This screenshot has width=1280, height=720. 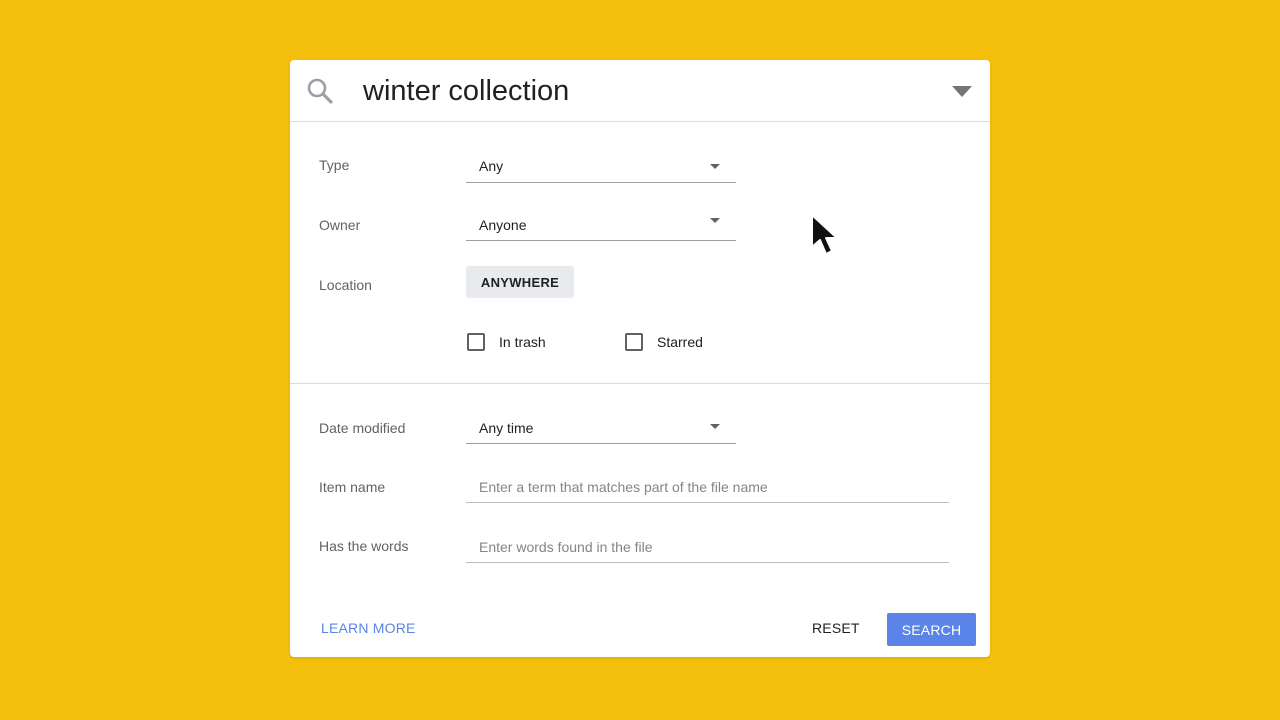 I want to click on search-bar, so click(x=640, y=91).